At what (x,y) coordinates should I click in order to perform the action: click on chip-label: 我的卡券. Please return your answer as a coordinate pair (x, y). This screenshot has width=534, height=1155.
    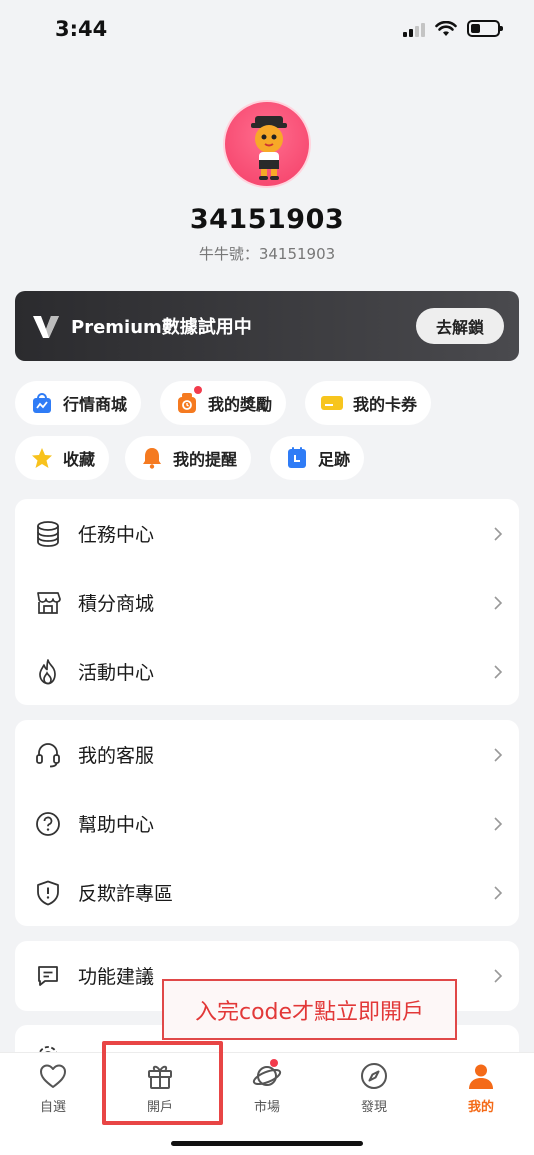
    Looking at the image, I should click on (385, 404).